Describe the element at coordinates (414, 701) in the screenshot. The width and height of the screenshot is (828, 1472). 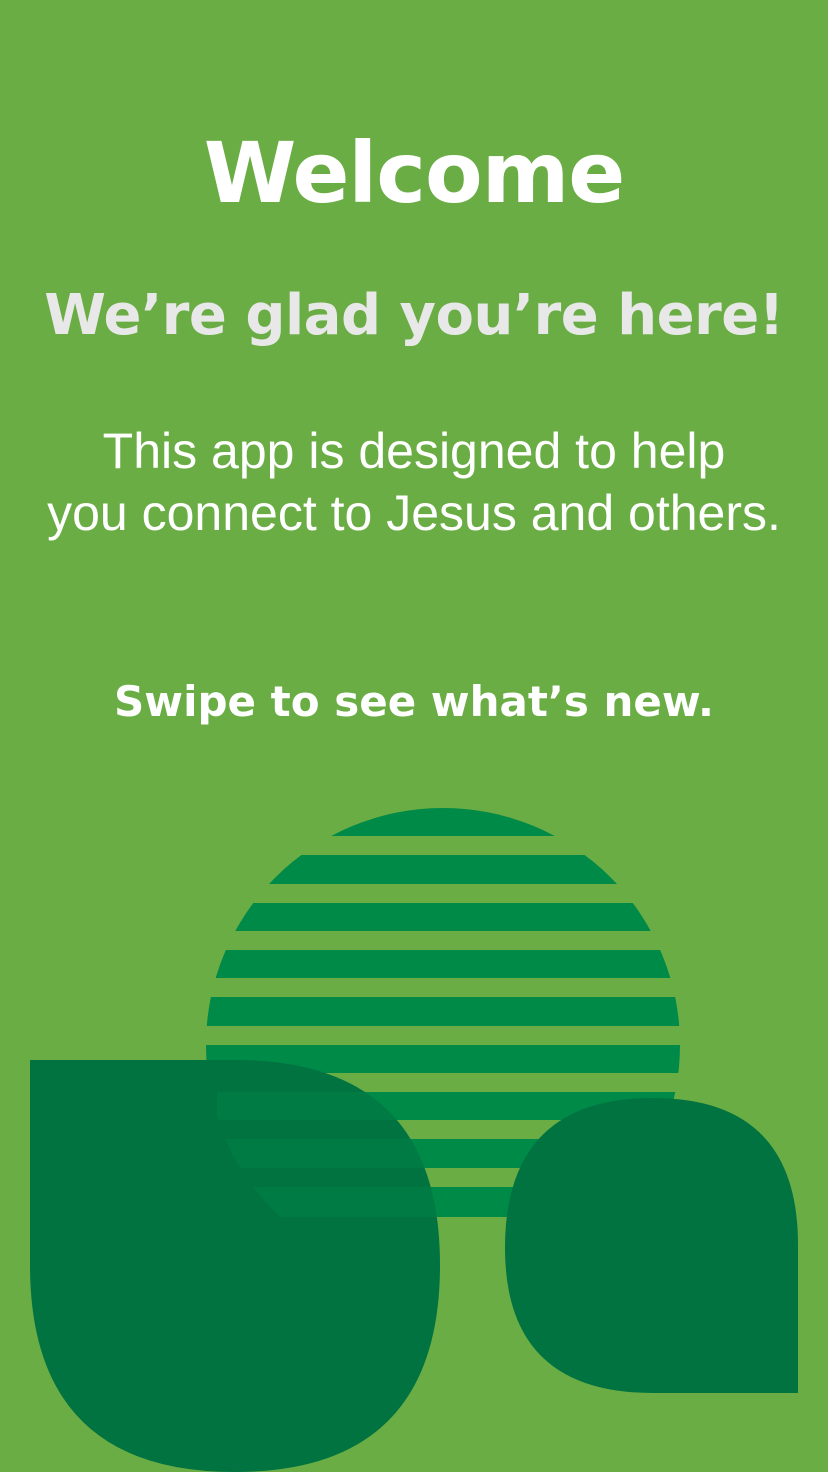
I see `swipe-hint: Swipe to see what’s new.` at that location.